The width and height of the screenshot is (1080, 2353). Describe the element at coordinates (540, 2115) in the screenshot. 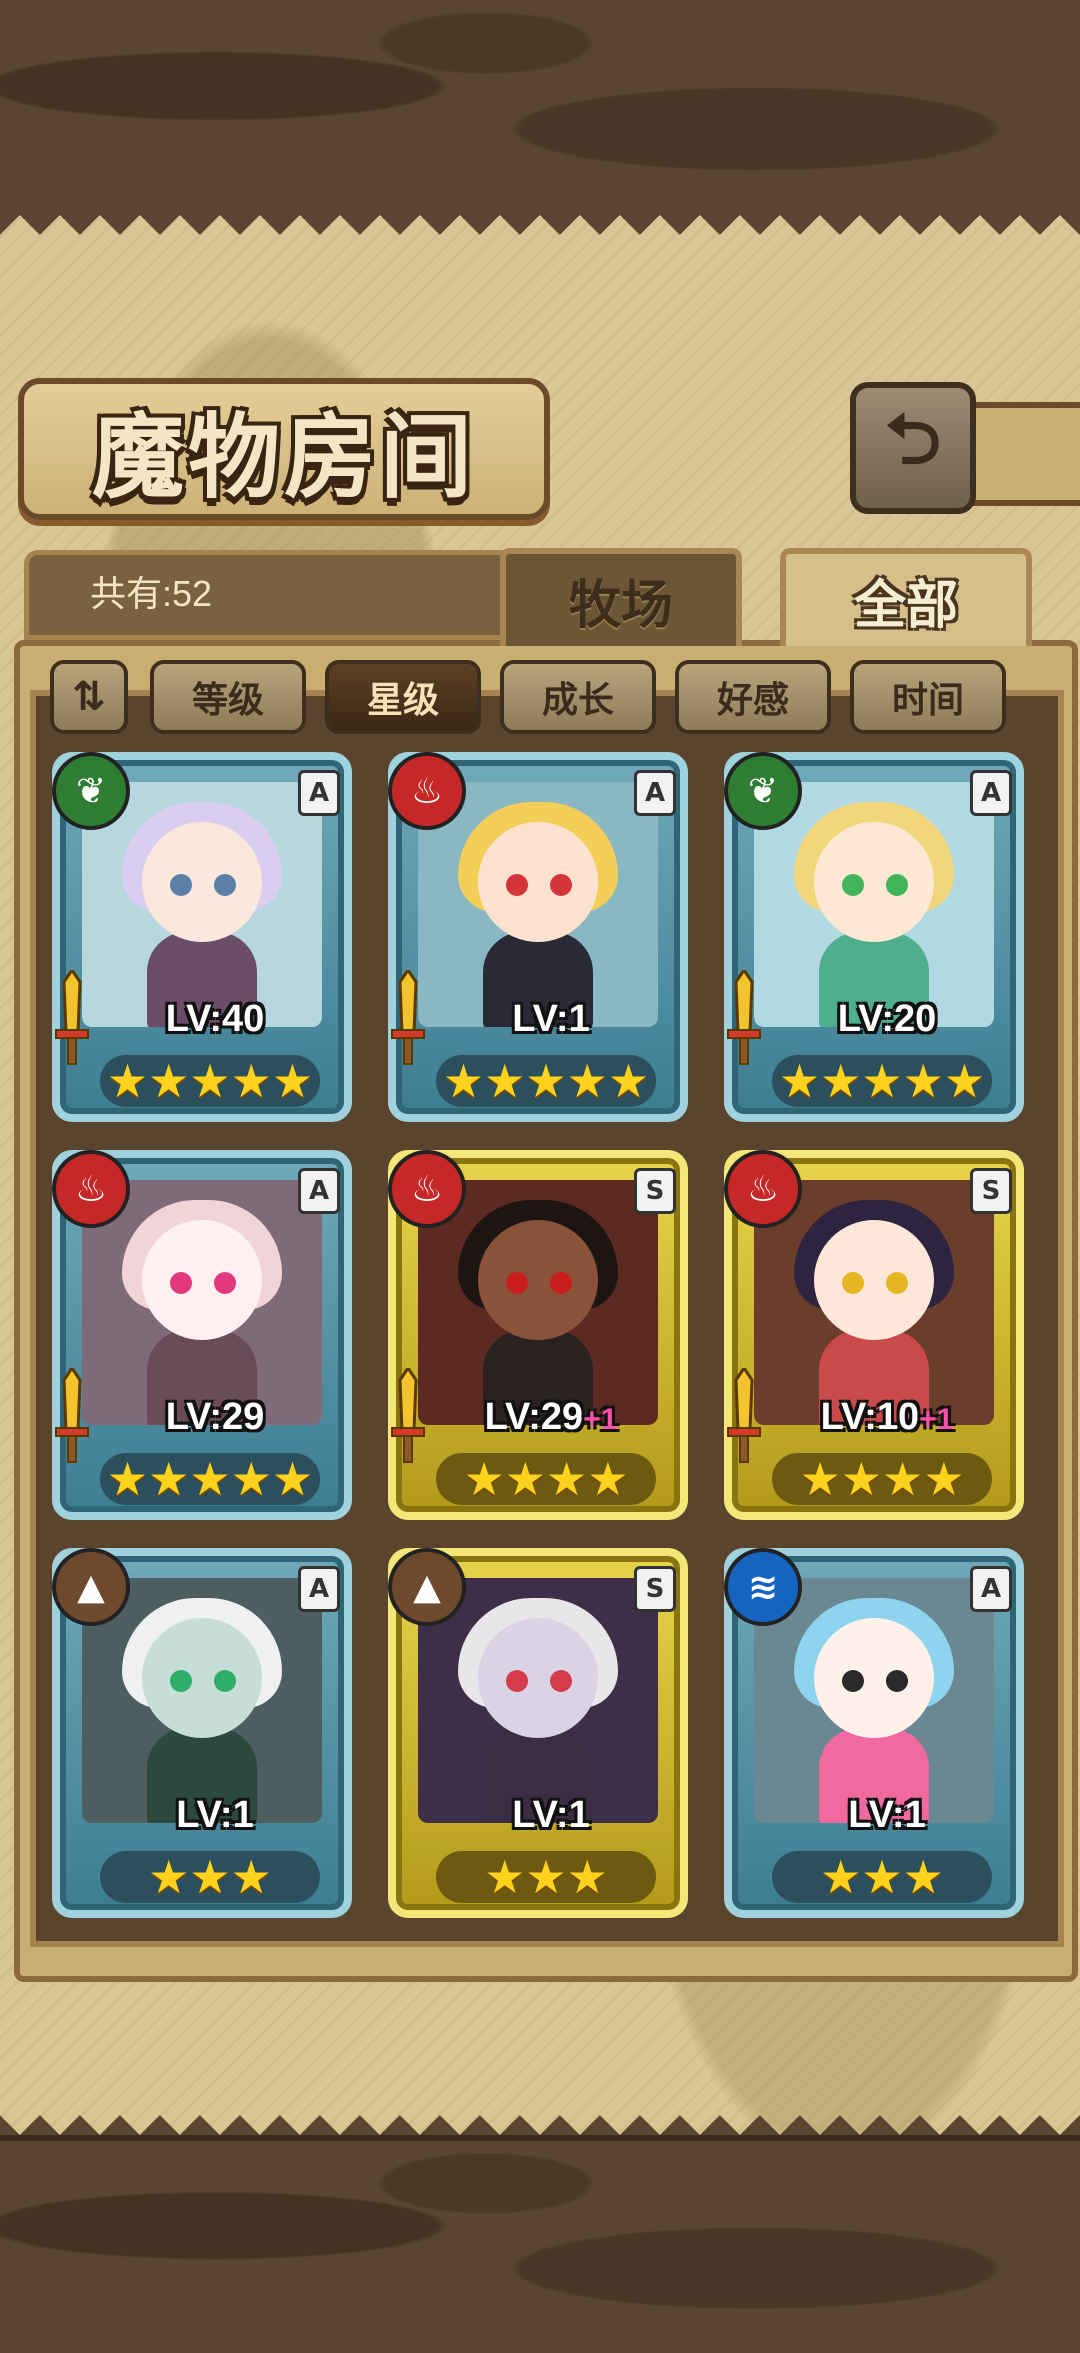

I see `zigzag-border-bottom` at that location.